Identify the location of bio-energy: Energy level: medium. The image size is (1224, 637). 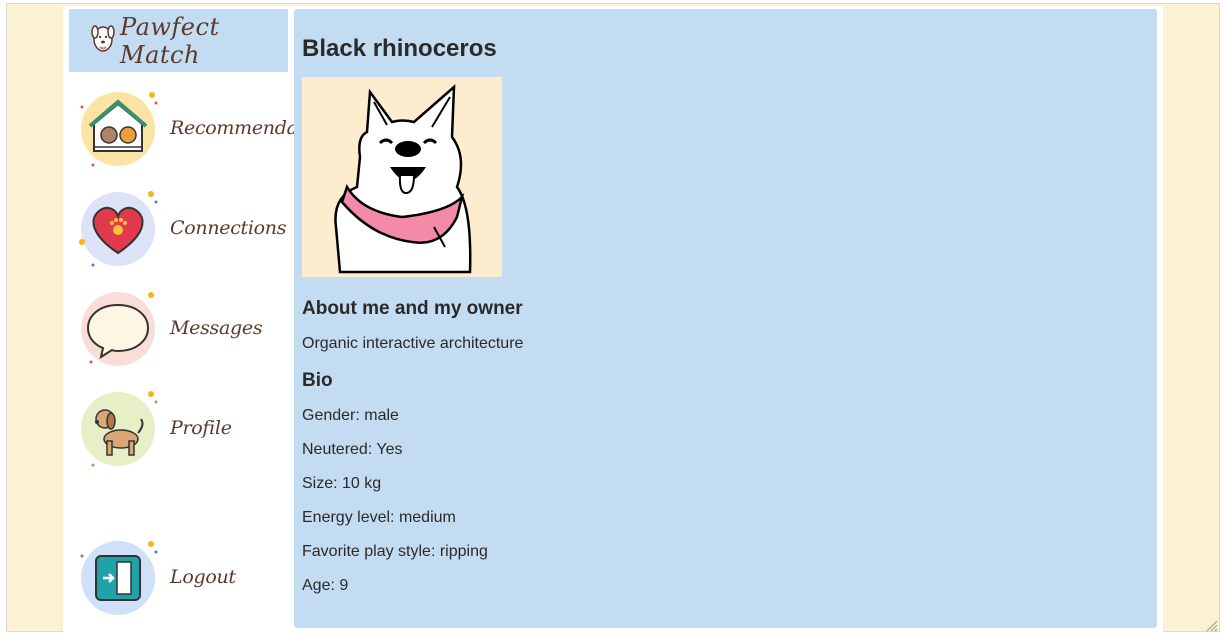
(379, 518).